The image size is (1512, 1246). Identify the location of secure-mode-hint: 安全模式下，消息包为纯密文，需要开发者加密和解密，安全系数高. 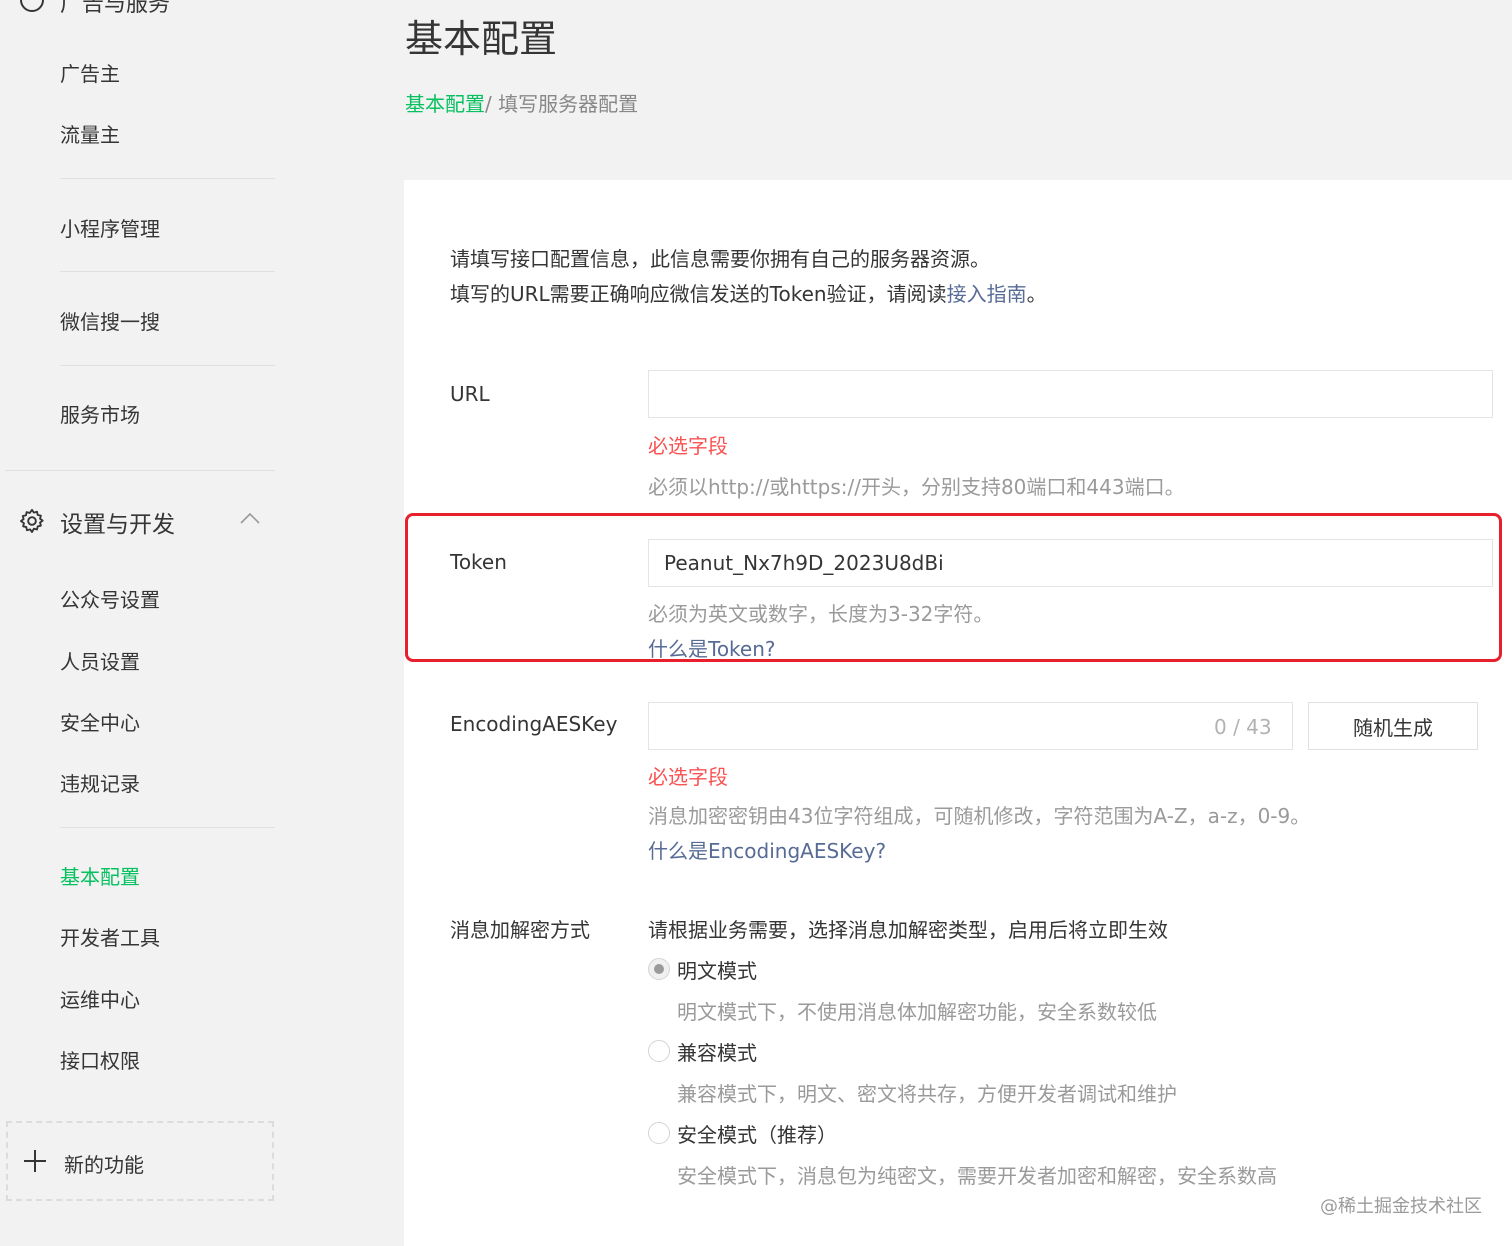
(977, 1176).